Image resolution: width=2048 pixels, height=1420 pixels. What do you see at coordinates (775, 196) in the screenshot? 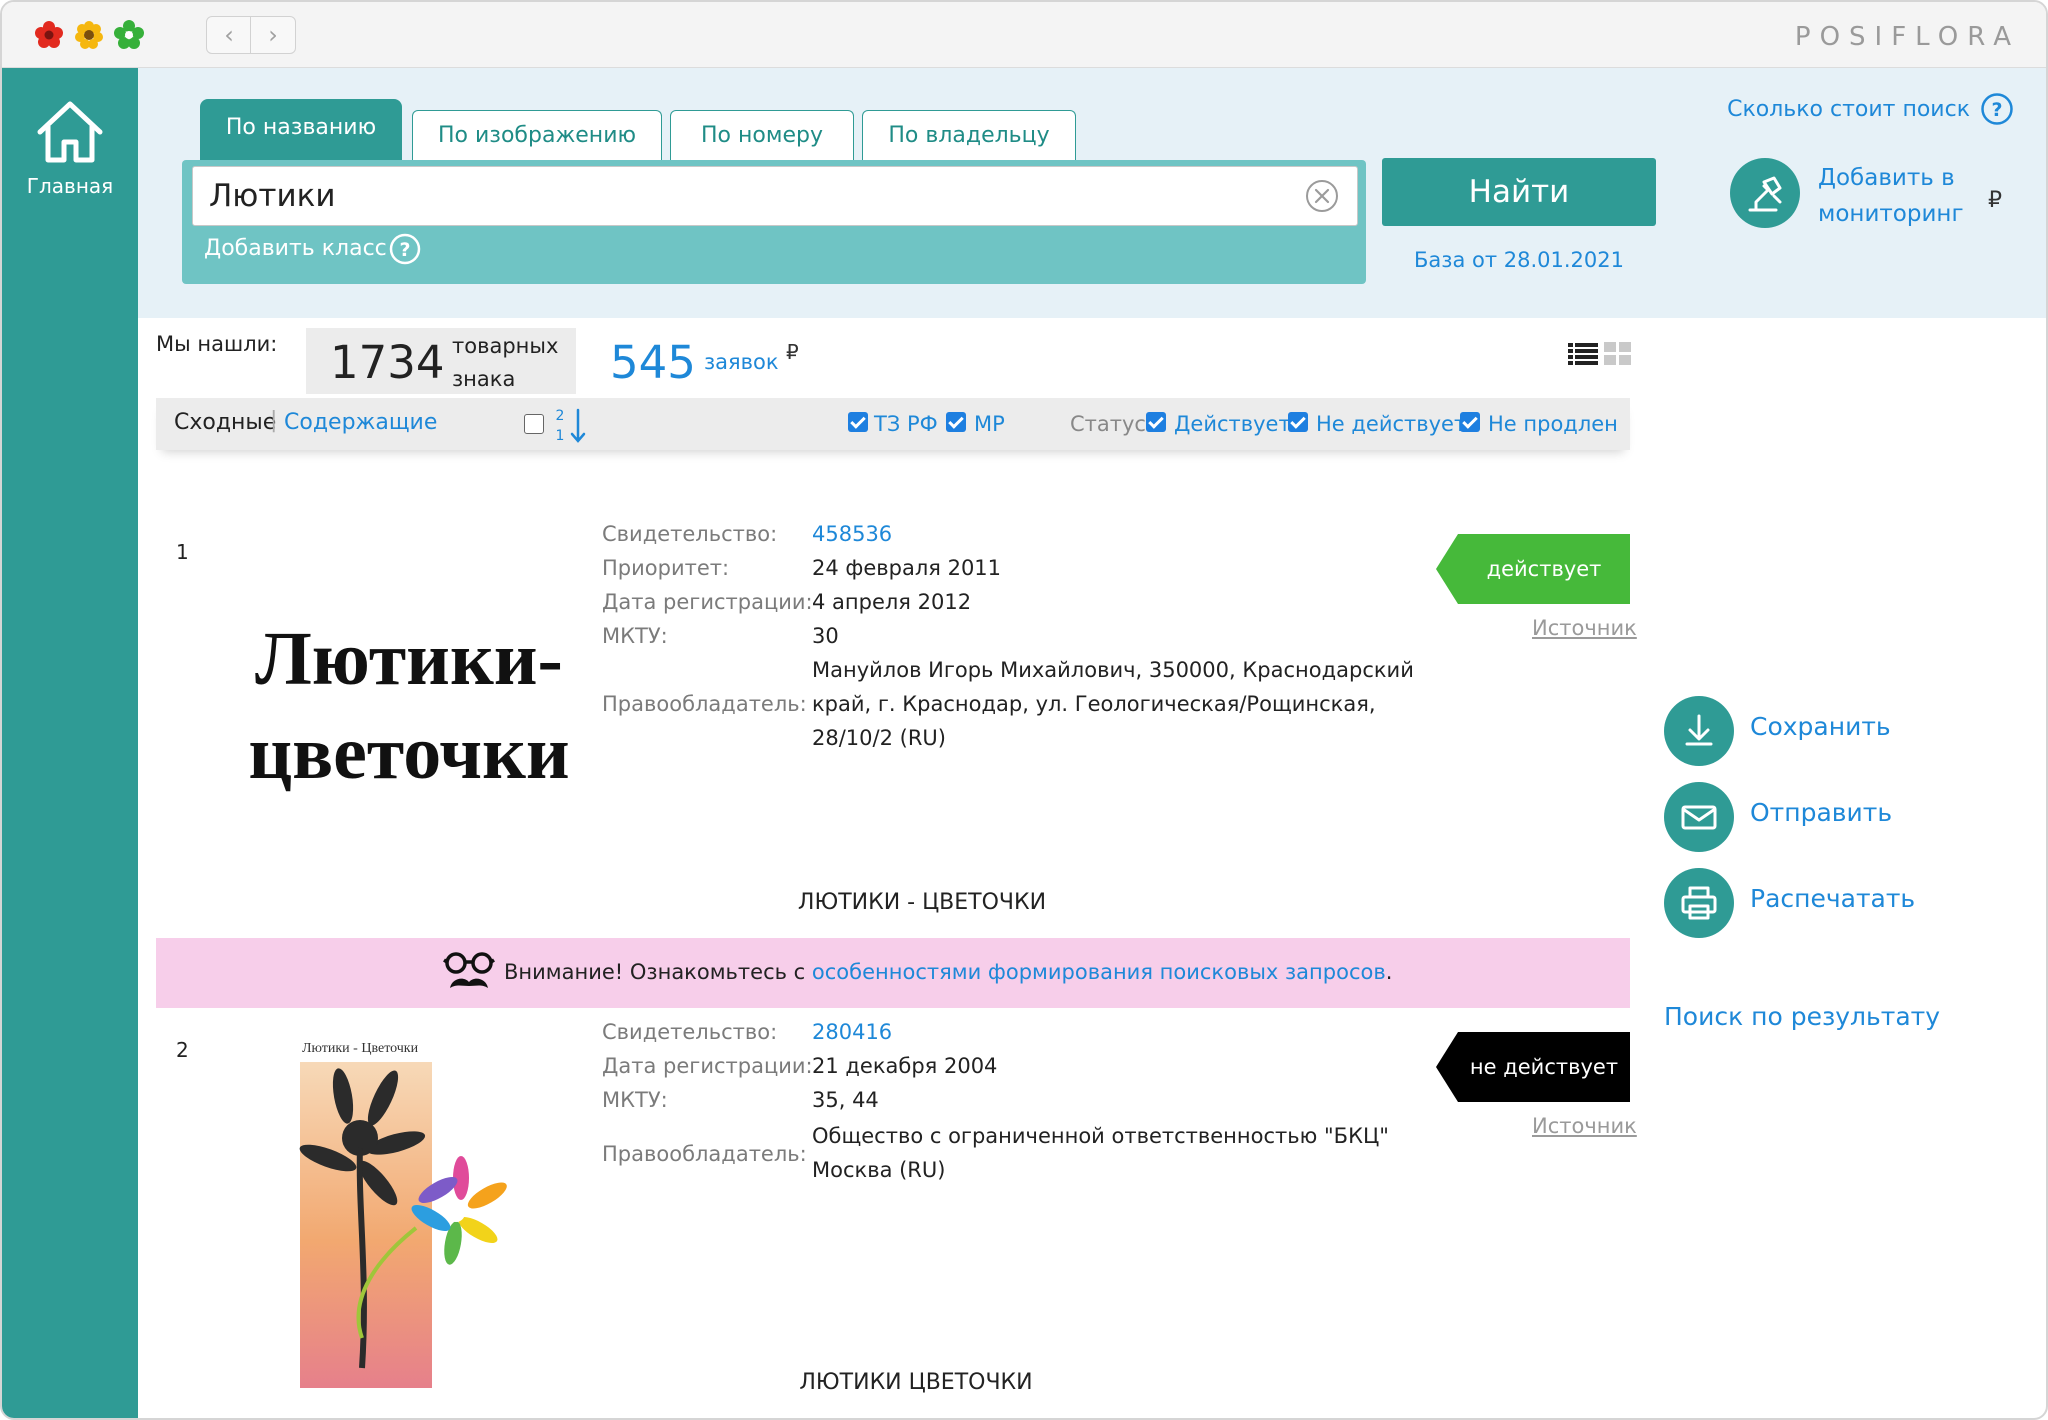
I see `search-input` at bounding box center [775, 196].